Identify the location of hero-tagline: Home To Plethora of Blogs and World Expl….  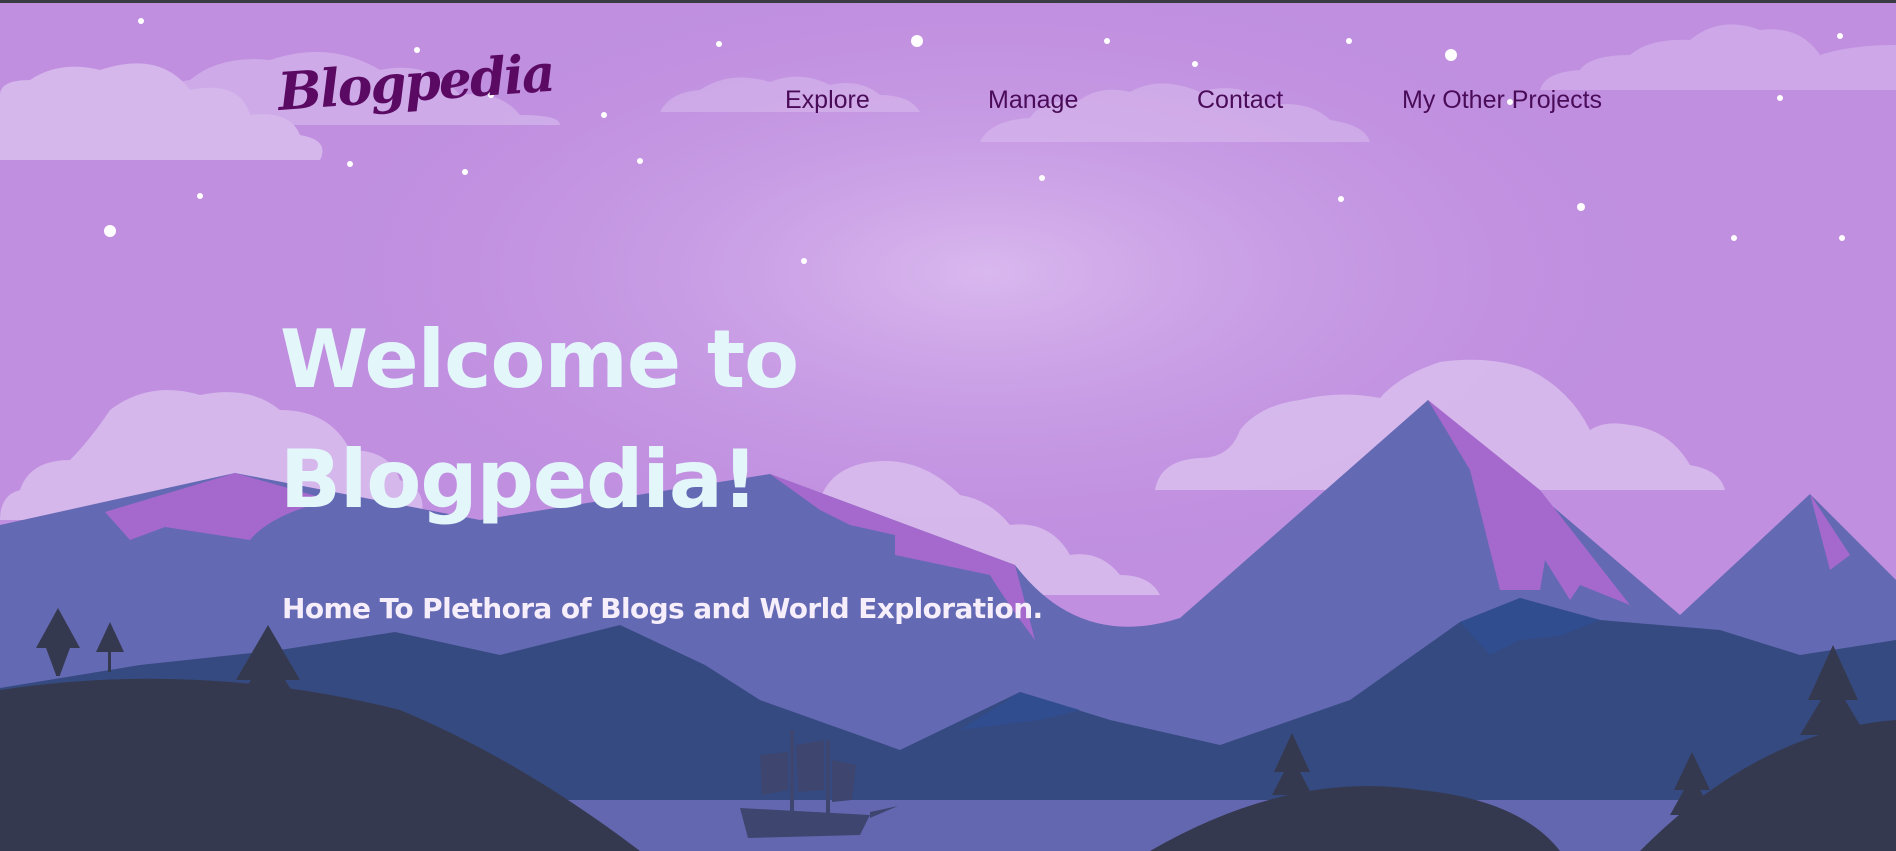
(662, 608).